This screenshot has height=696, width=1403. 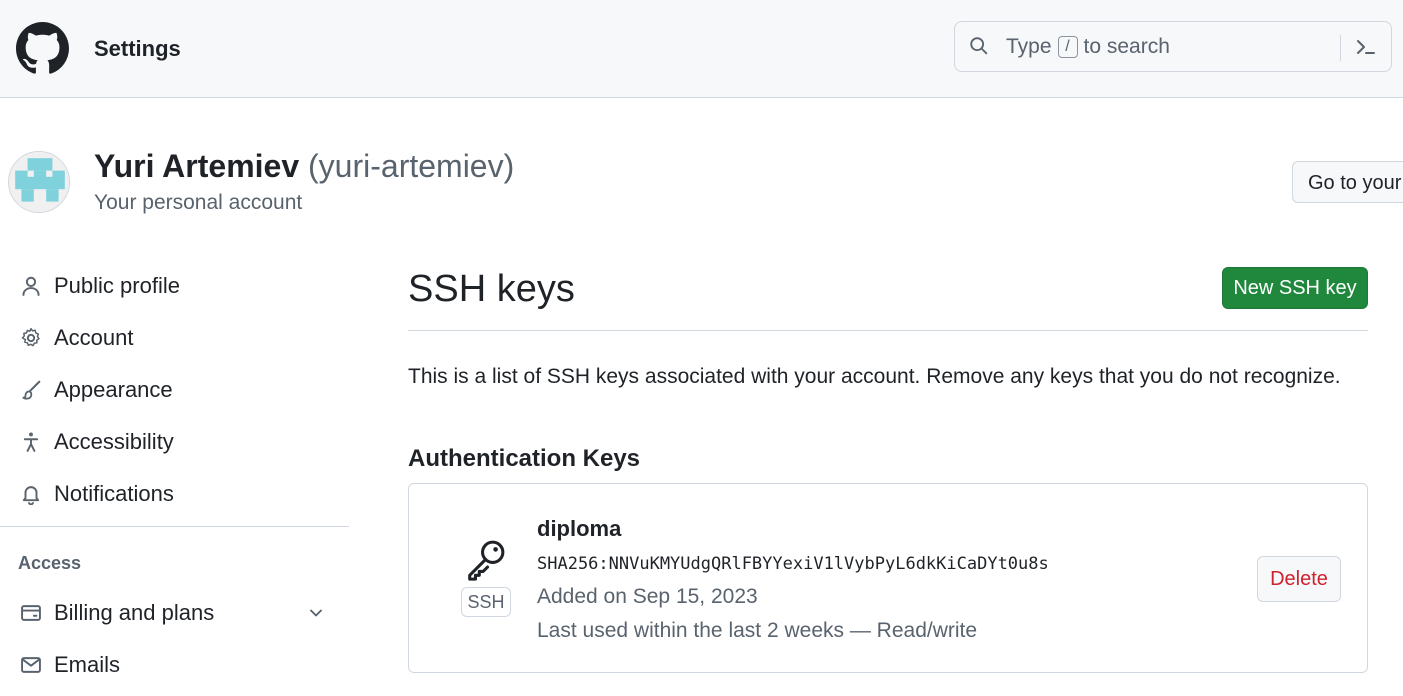 What do you see at coordinates (198, 202) in the screenshot?
I see `account-subtitle: Your personal account` at bounding box center [198, 202].